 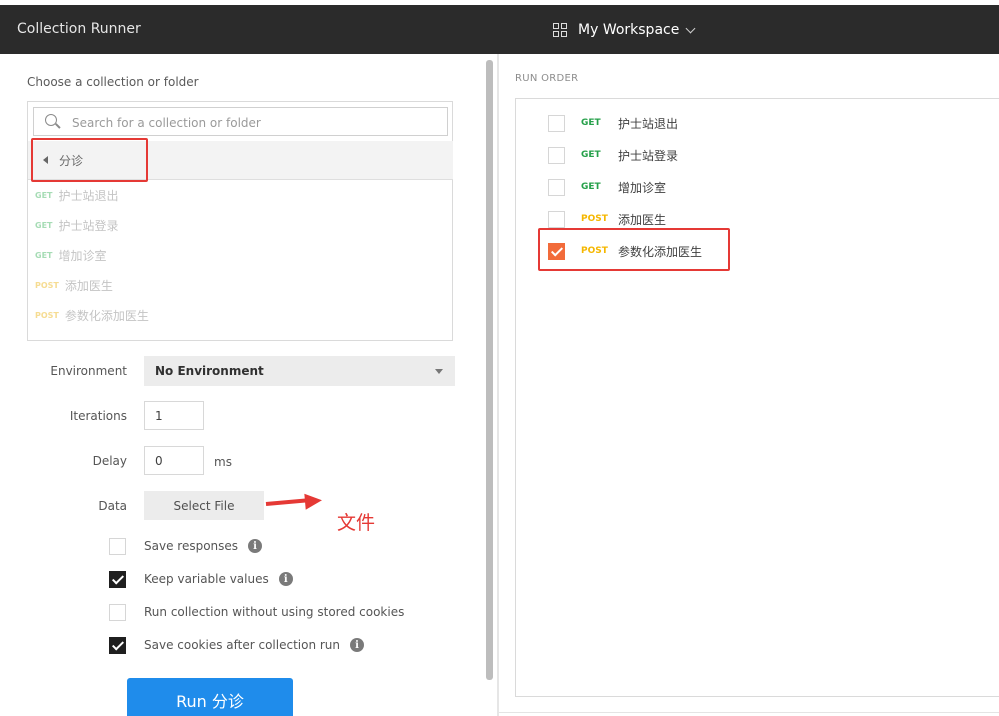 What do you see at coordinates (174, 460) in the screenshot?
I see `delay-input` at bounding box center [174, 460].